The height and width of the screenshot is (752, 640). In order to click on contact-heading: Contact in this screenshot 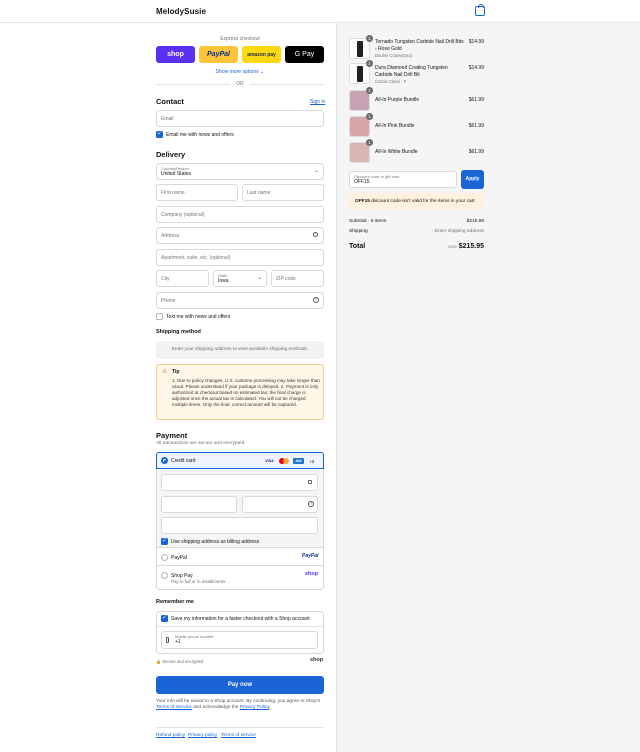, I will do `click(170, 101)`.